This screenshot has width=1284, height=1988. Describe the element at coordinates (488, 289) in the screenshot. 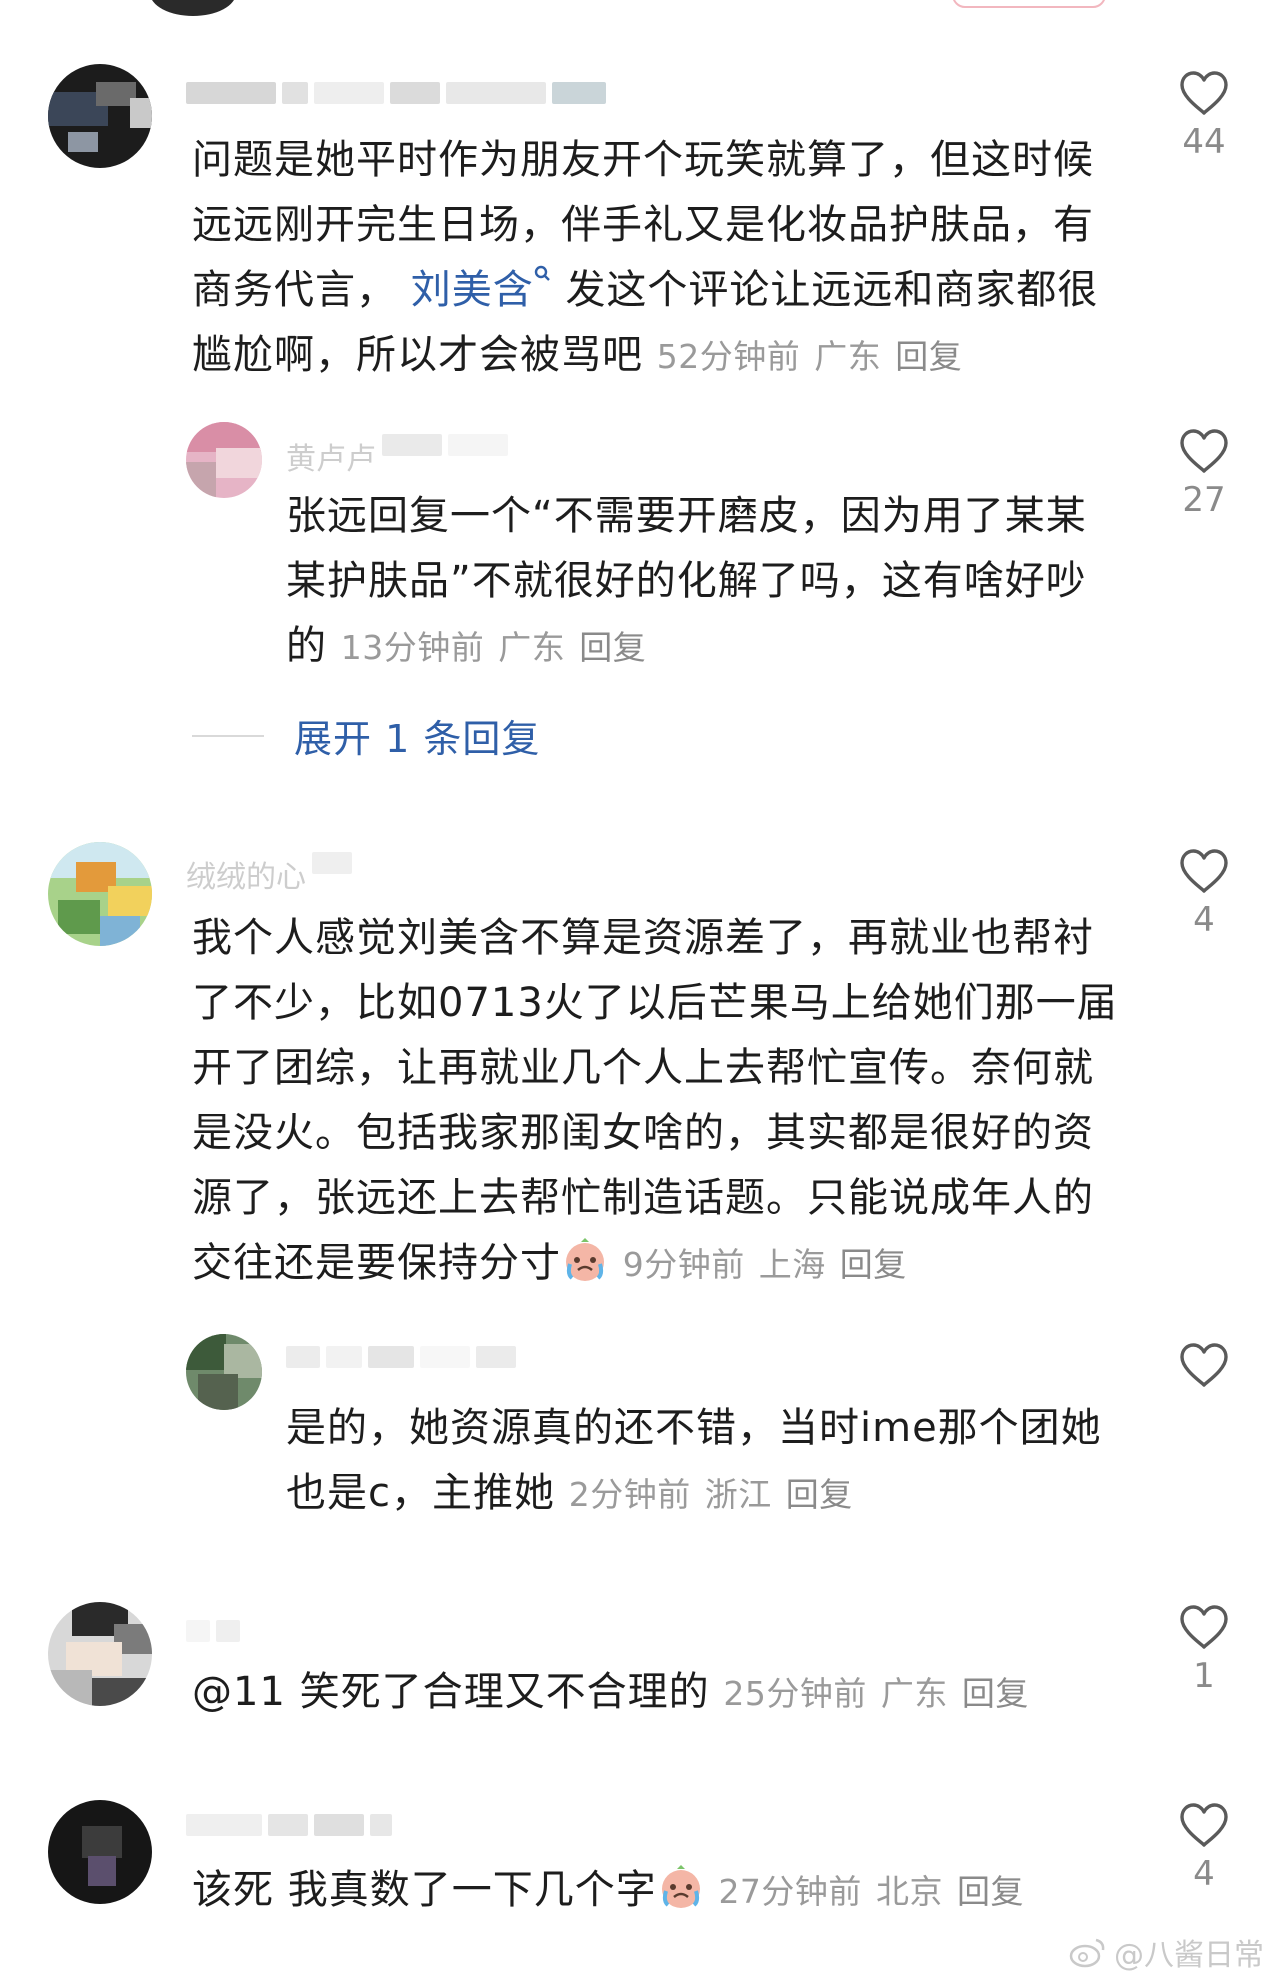

I see `mention-link: 刘美含` at that location.